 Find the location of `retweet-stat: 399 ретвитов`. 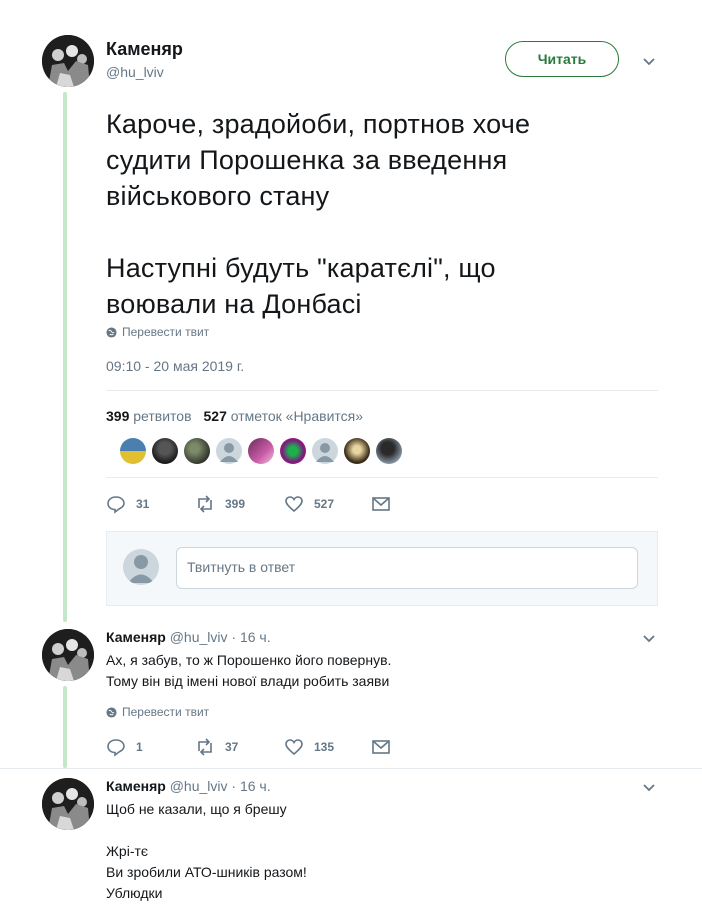

retweet-stat: 399 ретвитов is located at coordinates (149, 416).